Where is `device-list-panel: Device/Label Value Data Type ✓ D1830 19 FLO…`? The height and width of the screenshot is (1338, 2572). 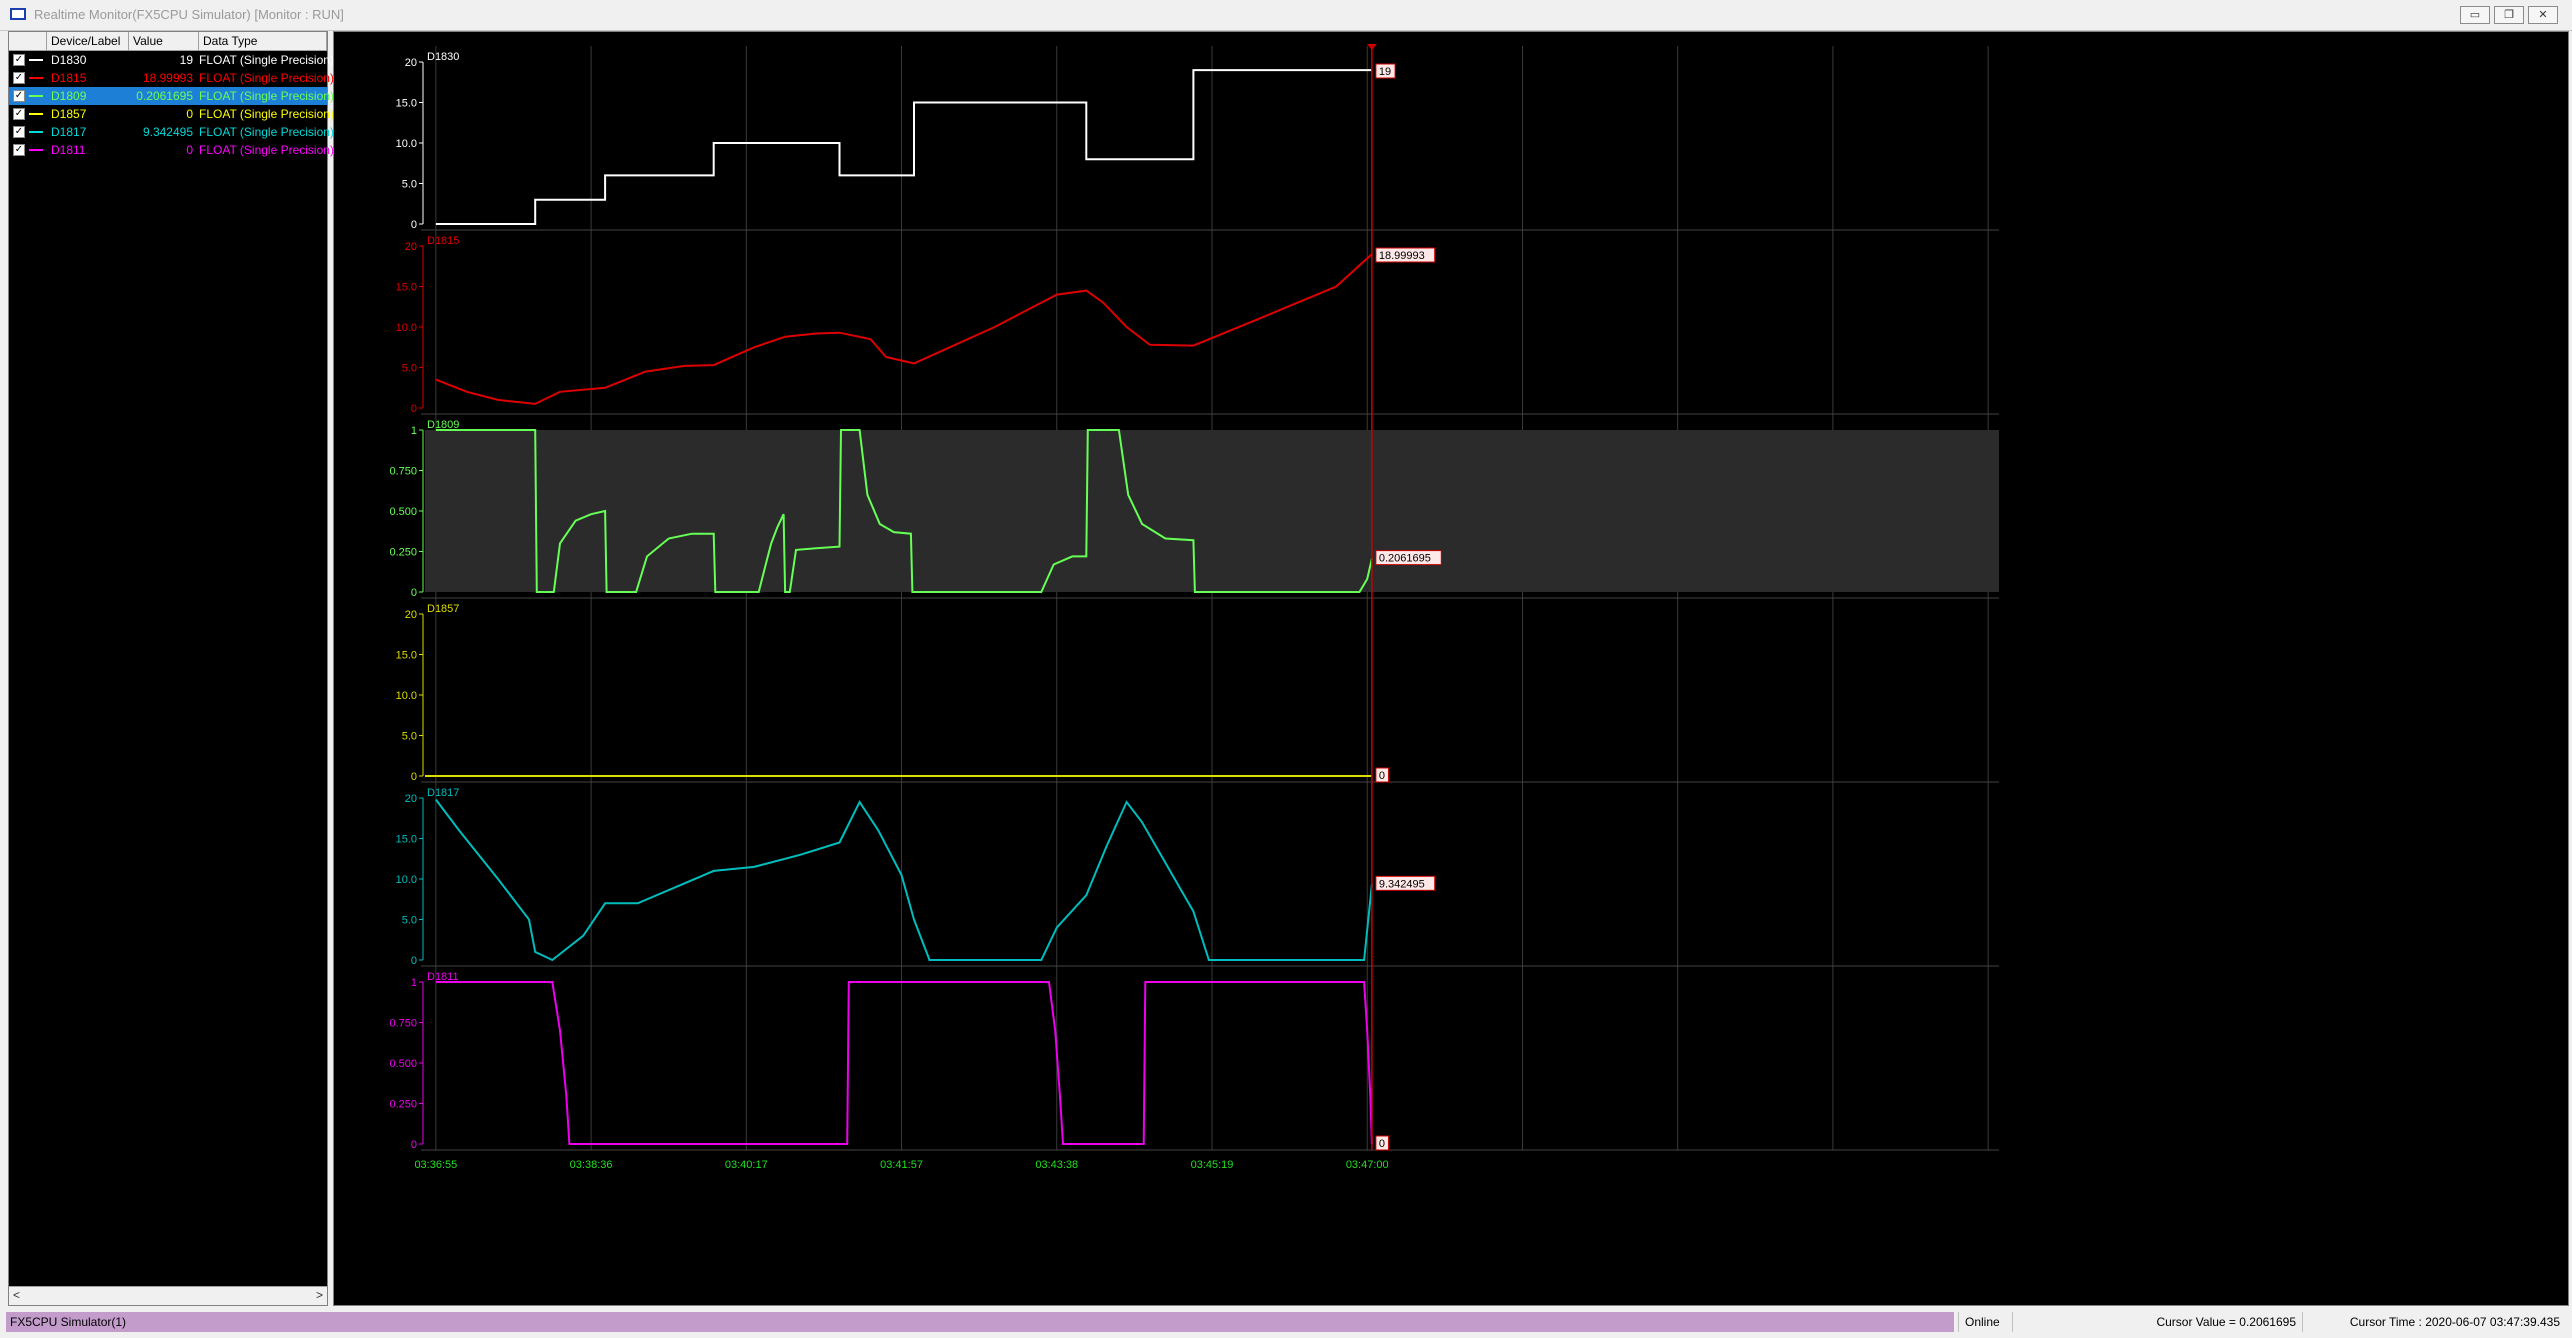 device-list-panel: Device/Label Value Data Type ✓ D1830 19 FLO… is located at coordinates (171, 668).